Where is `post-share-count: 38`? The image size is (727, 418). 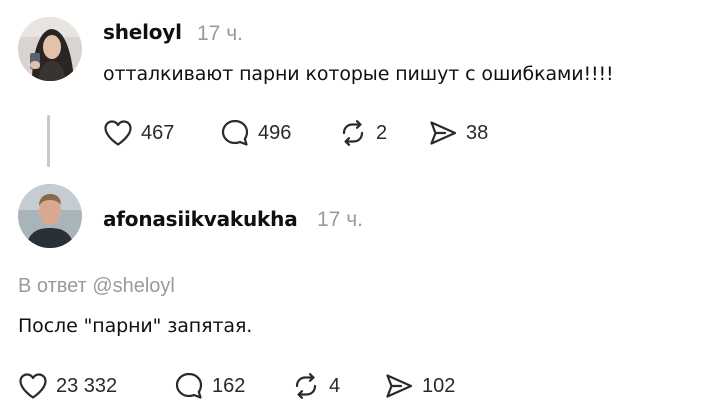
post-share-count: 38 is located at coordinates (477, 132).